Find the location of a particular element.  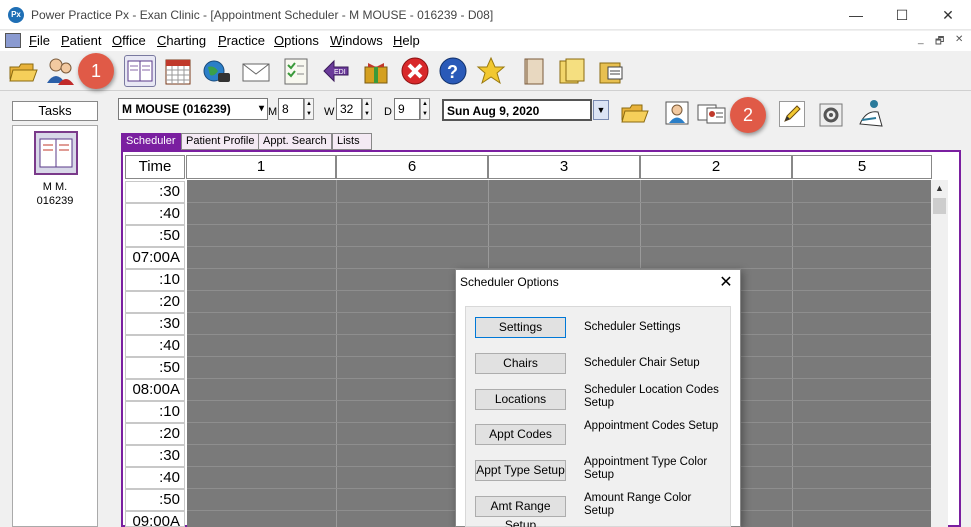

tab-lists: Lists is located at coordinates (352, 141).